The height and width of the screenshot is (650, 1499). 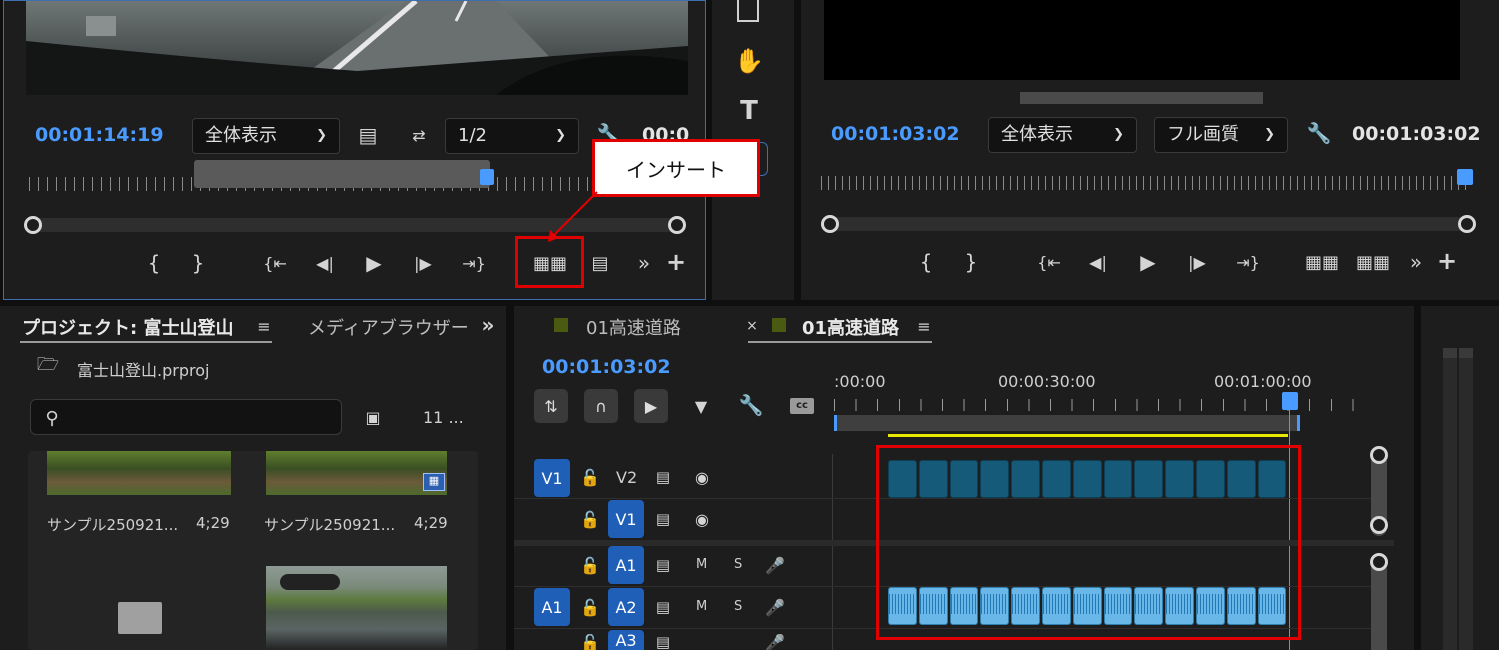 I want to click on rectangle-tool-icon, so click(x=748, y=11).